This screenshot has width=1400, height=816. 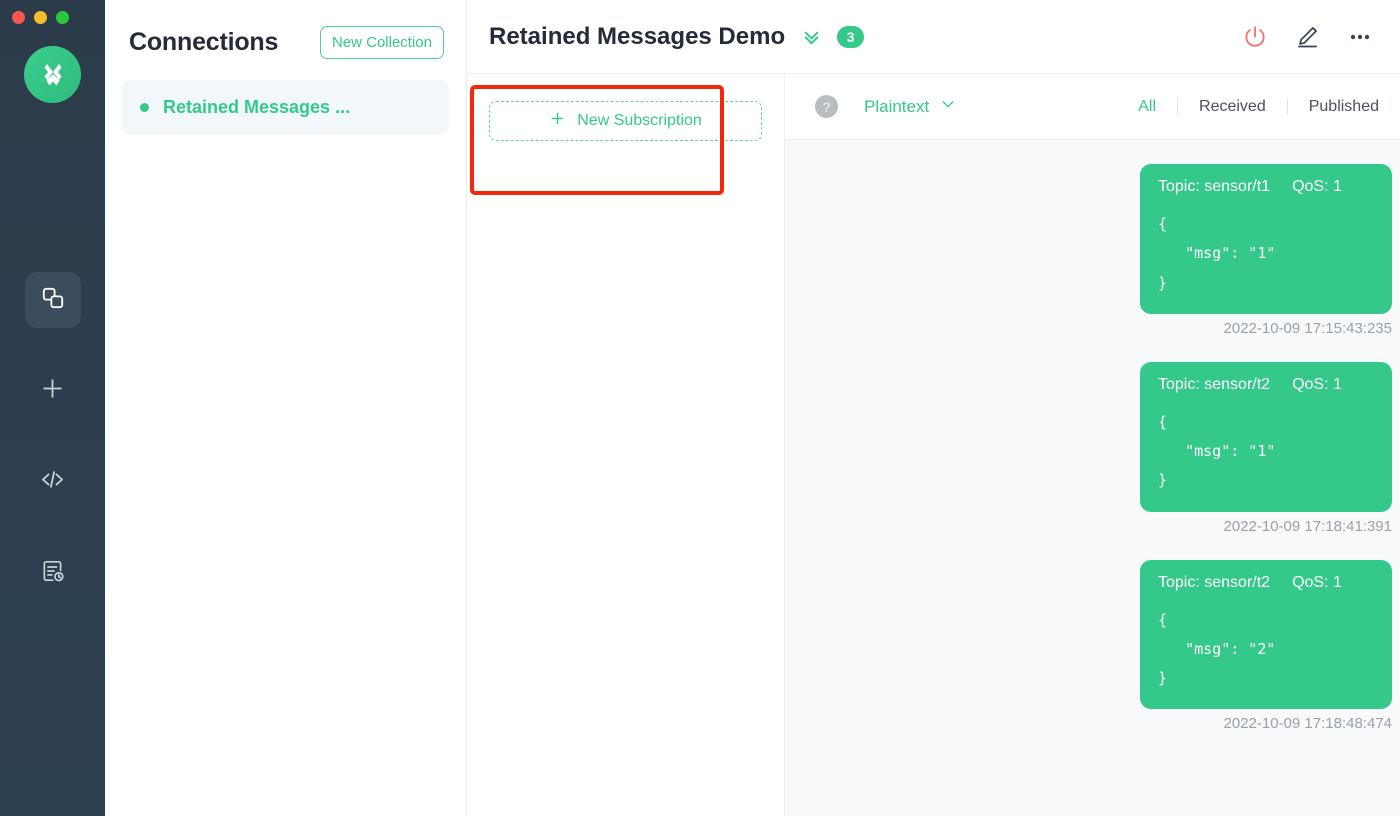 I want to click on message-bubble: Topic: sensor/t1 QoS: 1 { "msg": "1" }, so click(x=1266, y=239).